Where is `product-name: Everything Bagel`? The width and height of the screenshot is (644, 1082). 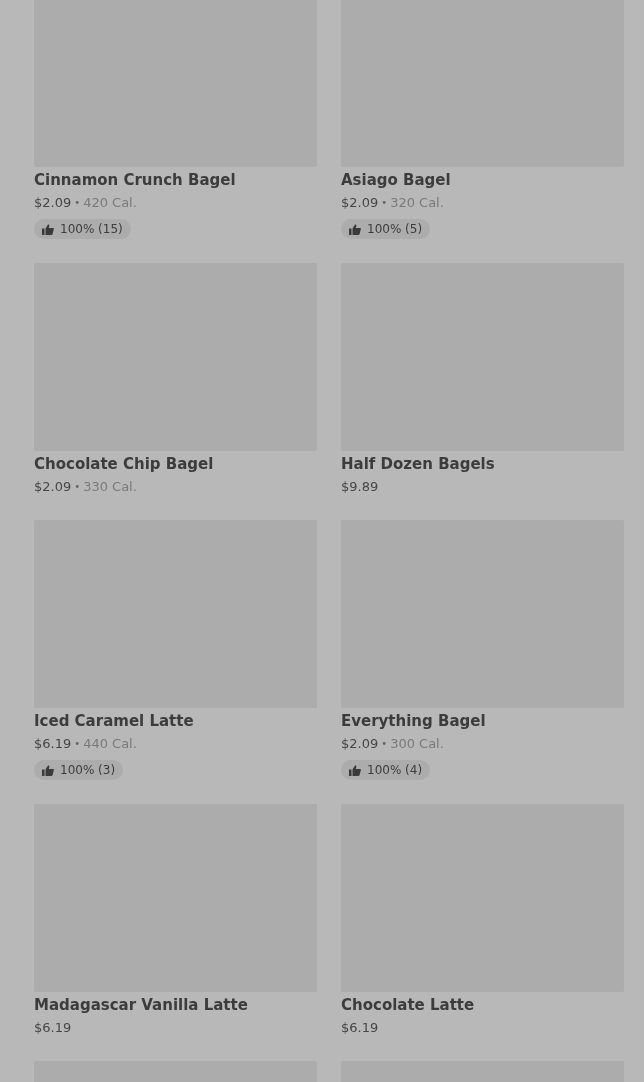
product-name: Everything Bagel is located at coordinates (414, 721).